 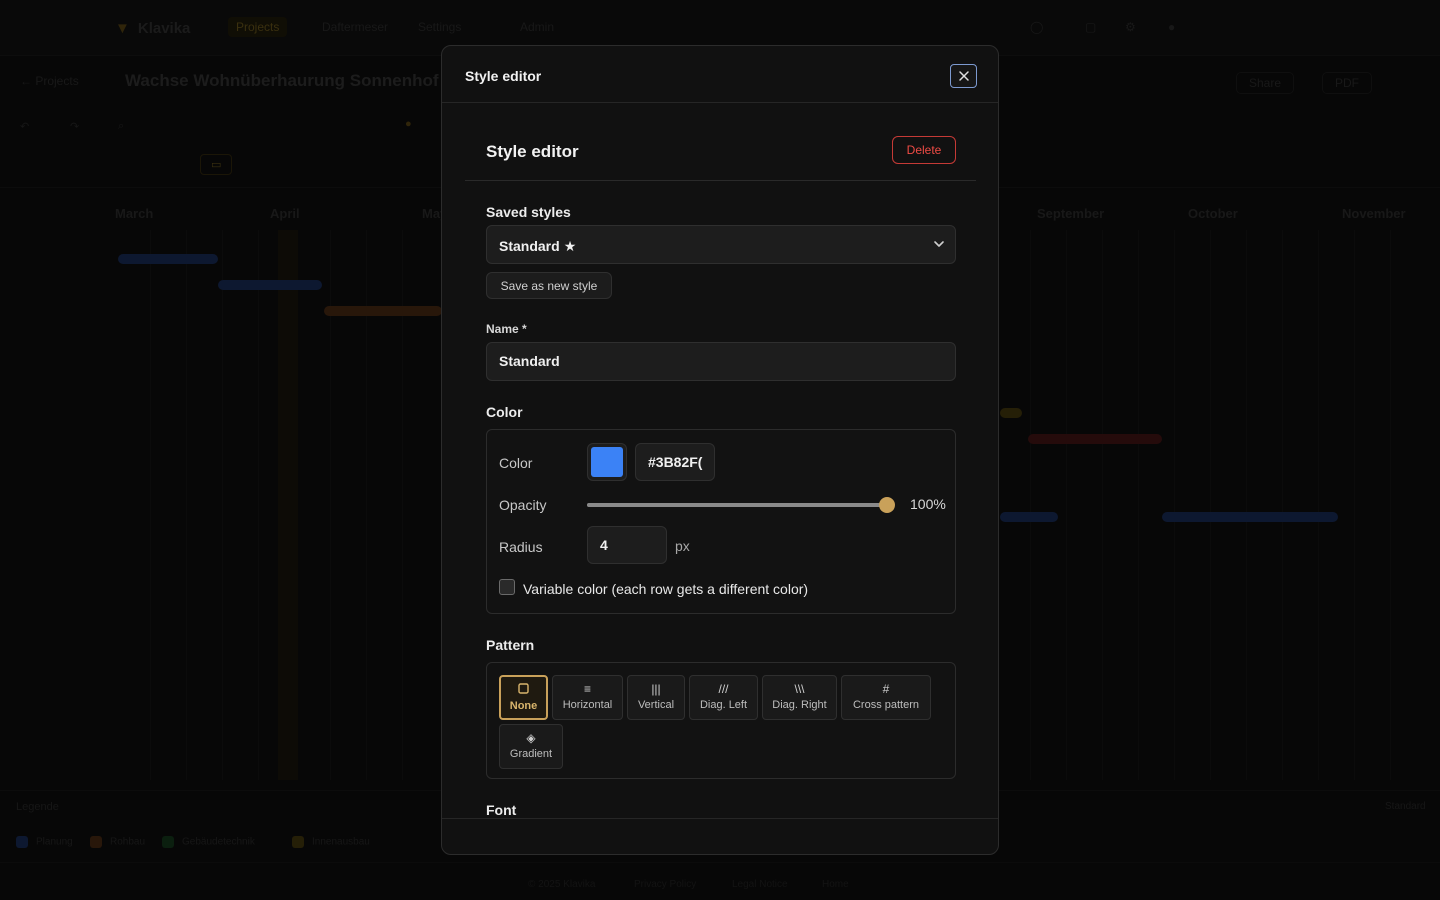 What do you see at coordinates (737, 505) in the screenshot?
I see `opacity-slider-fill` at bounding box center [737, 505].